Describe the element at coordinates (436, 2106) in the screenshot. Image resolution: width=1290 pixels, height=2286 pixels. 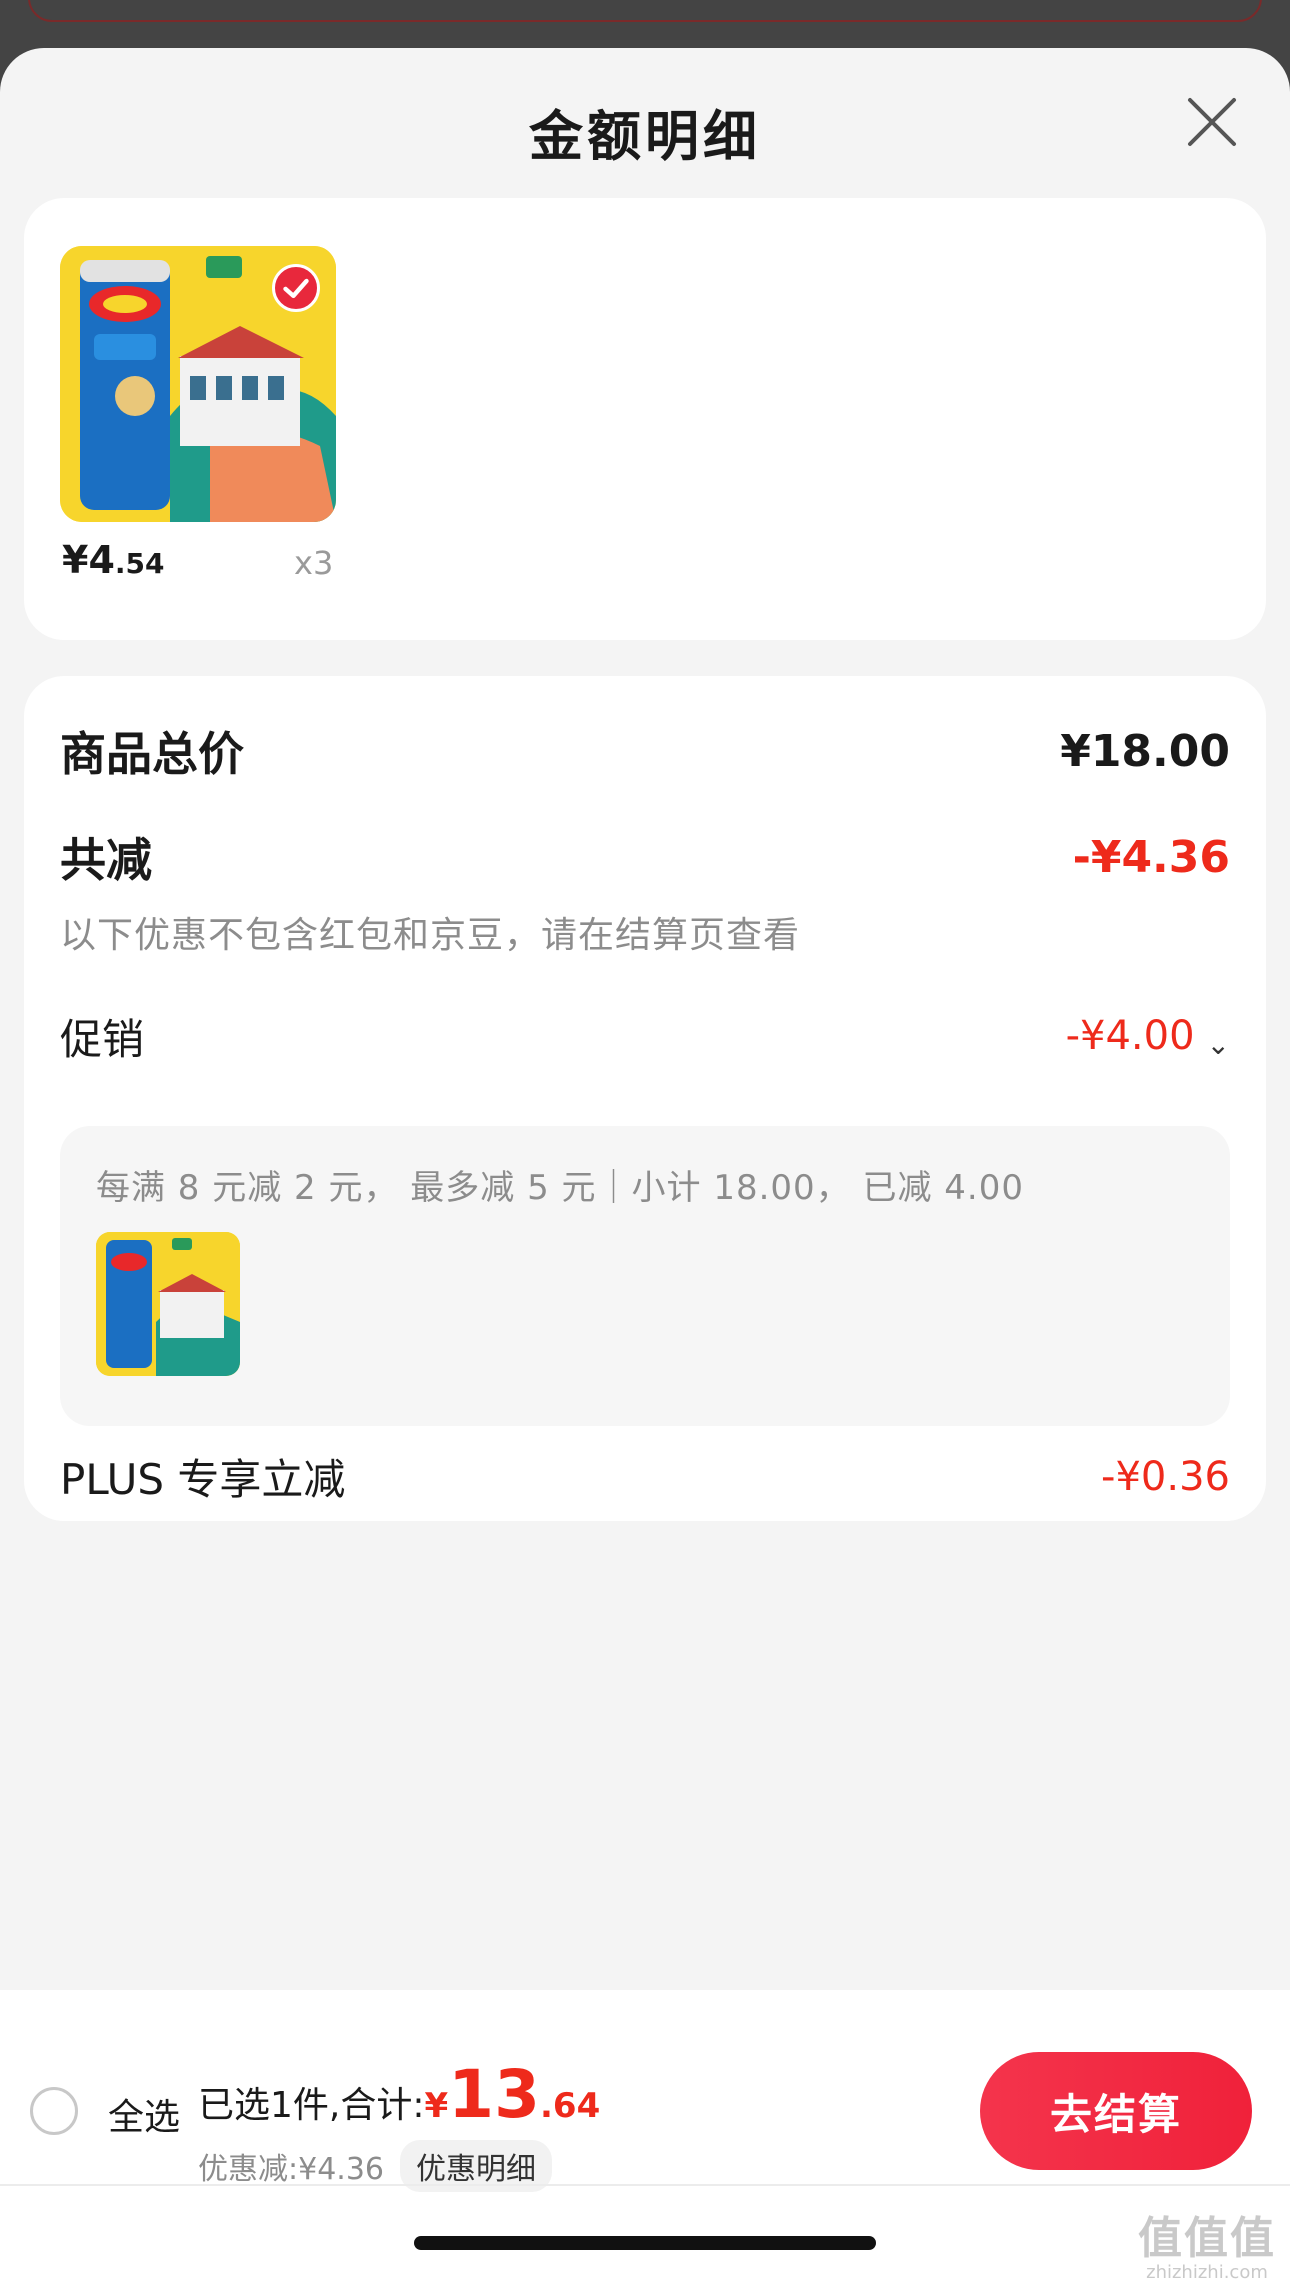
I see `total-currency: ¥` at that location.